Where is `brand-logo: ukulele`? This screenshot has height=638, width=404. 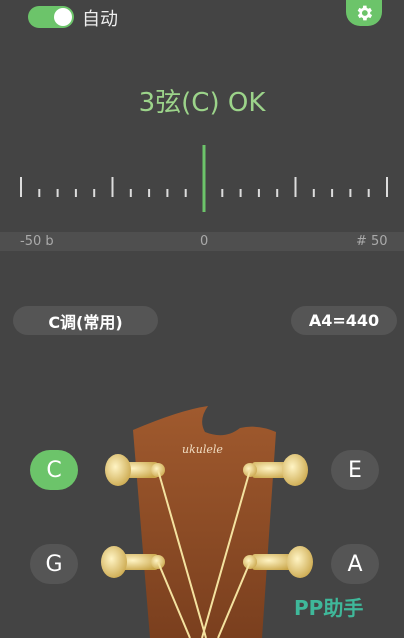 brand-logo: ukulele is located at coordinates (202, 449).